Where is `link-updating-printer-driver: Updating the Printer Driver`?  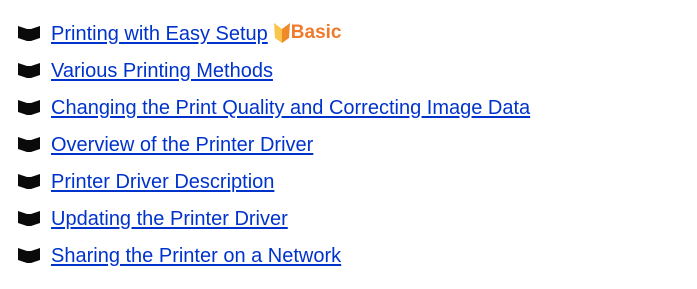 link-updating-printer-driver: Updating the Printer Driver is located at coordinates (169, 219).